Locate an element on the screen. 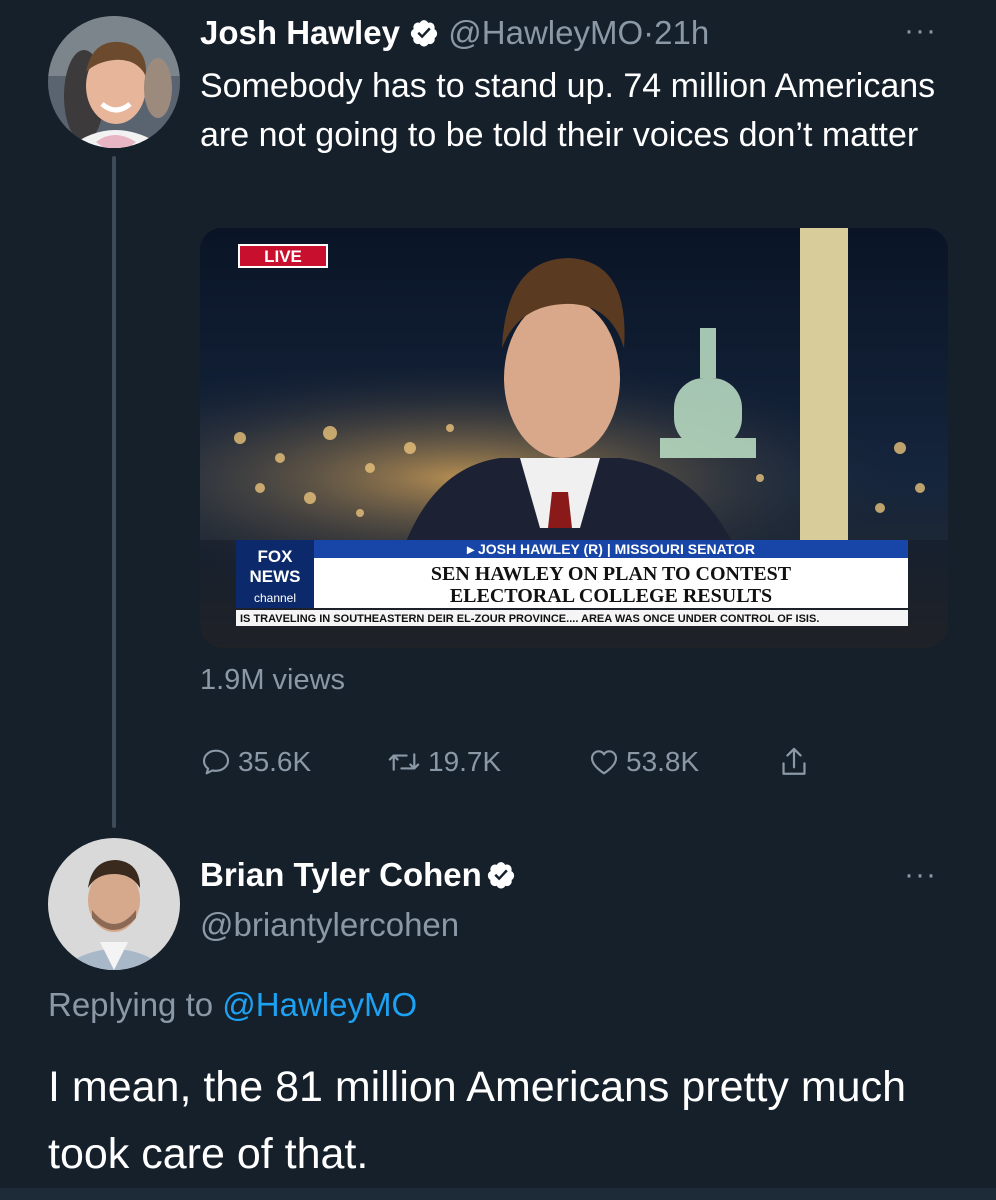 Image resolution: width=996 pixels, height=1200 pixels. avatar-josh-hawley is located at coordinates (114, 82).